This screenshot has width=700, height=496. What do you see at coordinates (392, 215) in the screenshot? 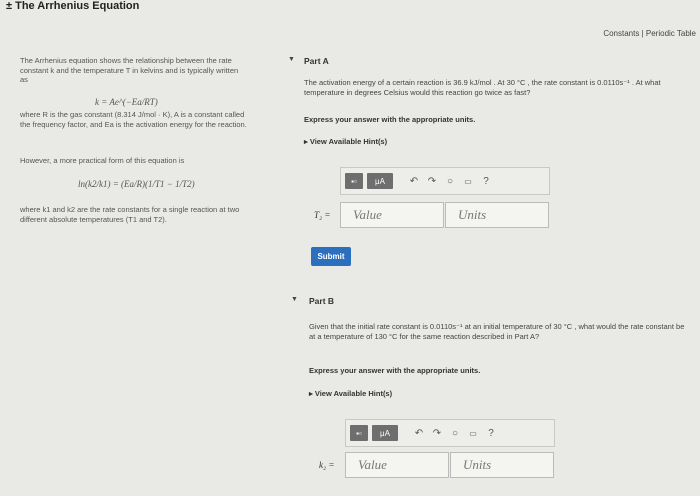
I see `part-a-value-input: Value` at bounding box center [392, 215].